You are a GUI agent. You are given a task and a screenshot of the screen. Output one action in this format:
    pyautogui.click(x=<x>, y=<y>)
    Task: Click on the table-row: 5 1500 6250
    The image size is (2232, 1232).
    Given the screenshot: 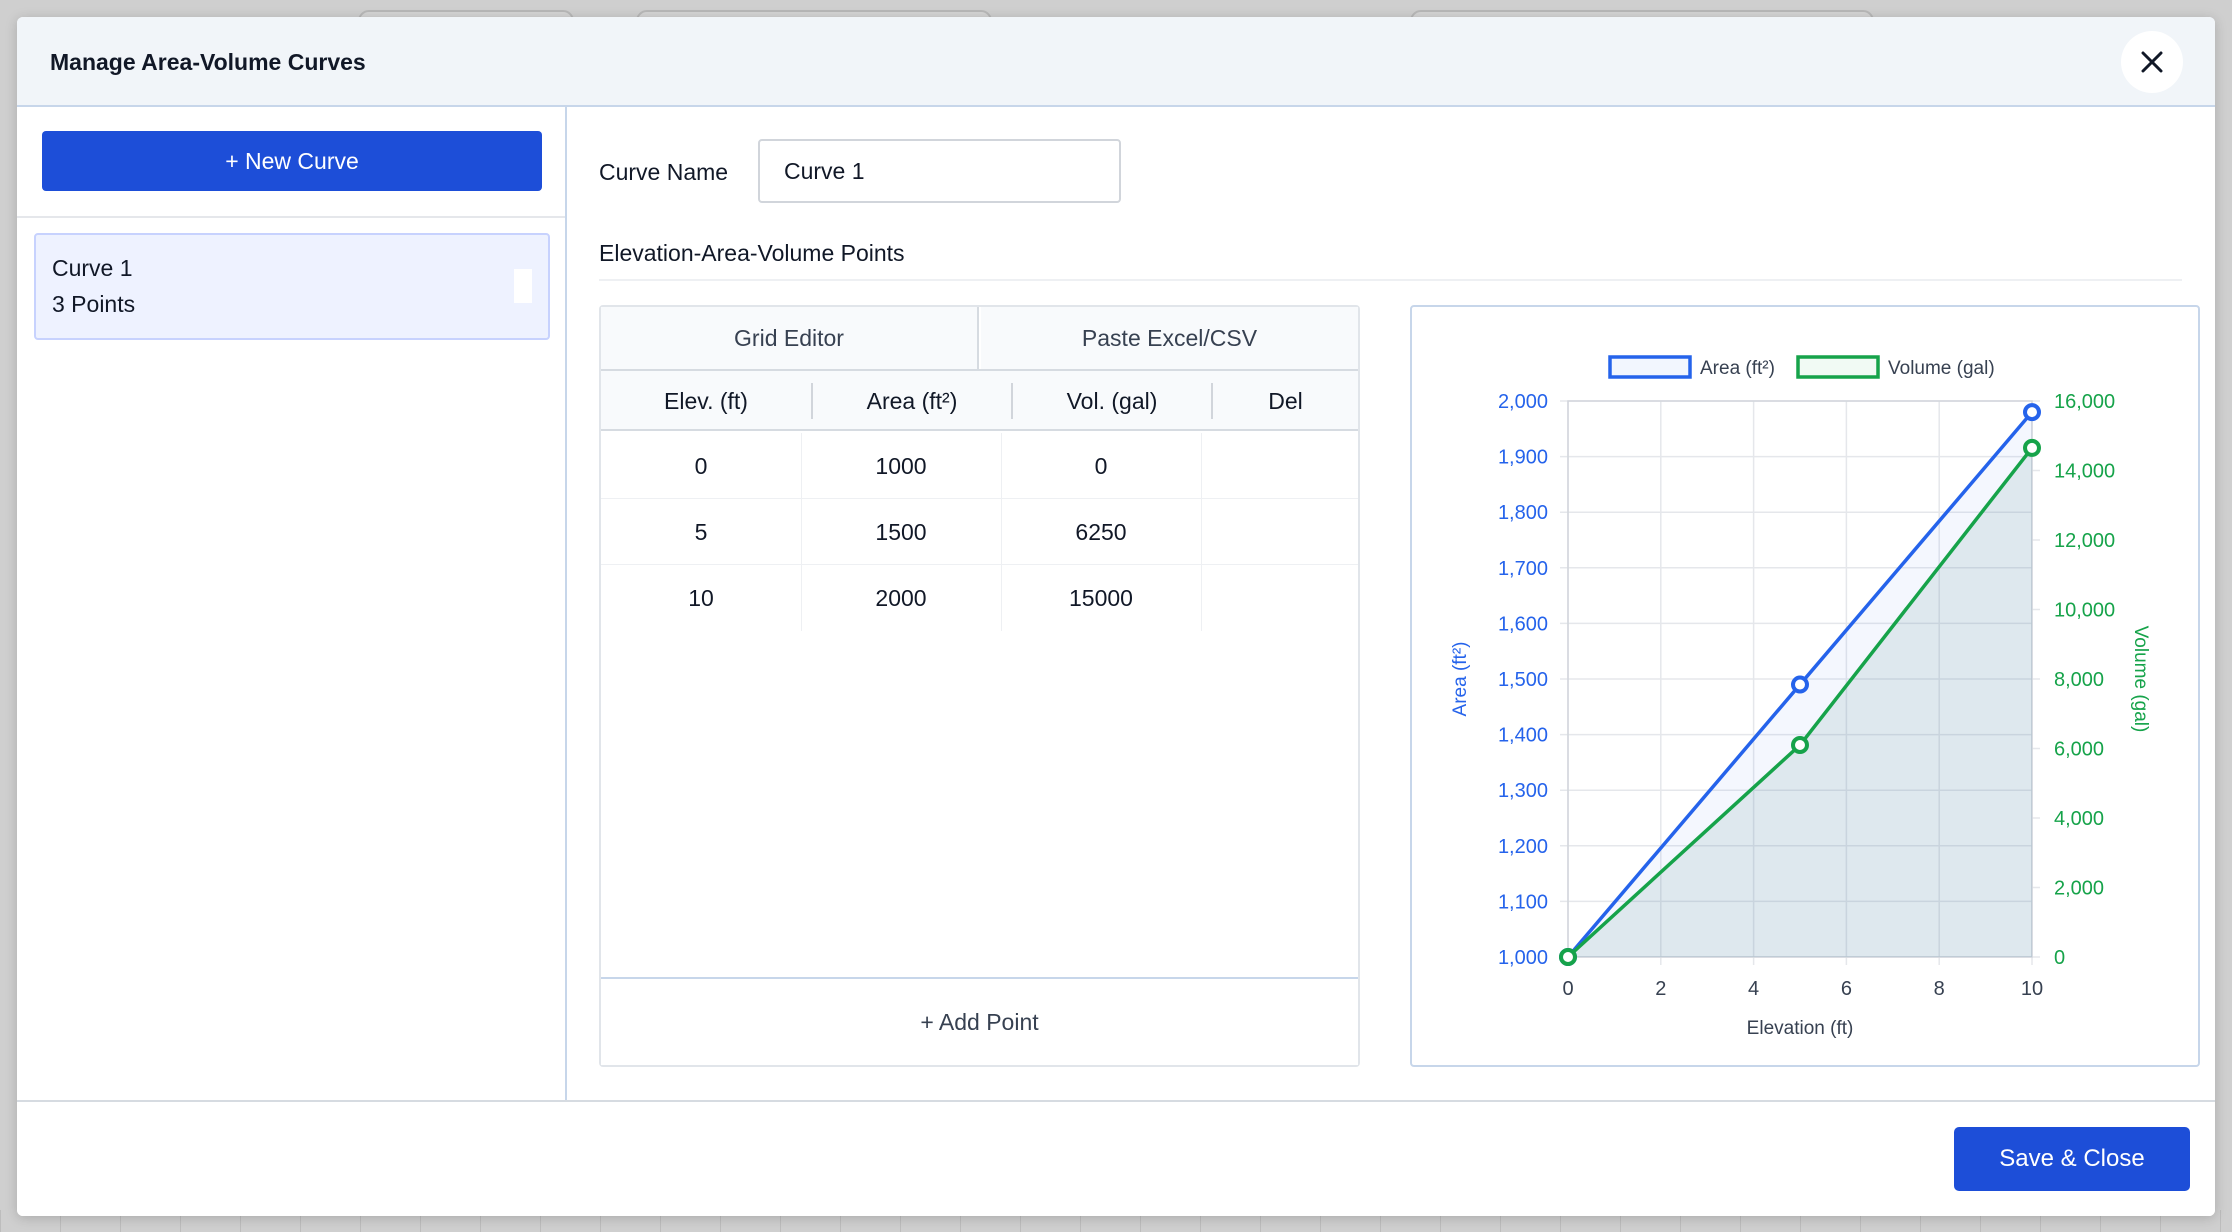 What is the action you would take?
    pyautogui.click(x=979, y=532)
    